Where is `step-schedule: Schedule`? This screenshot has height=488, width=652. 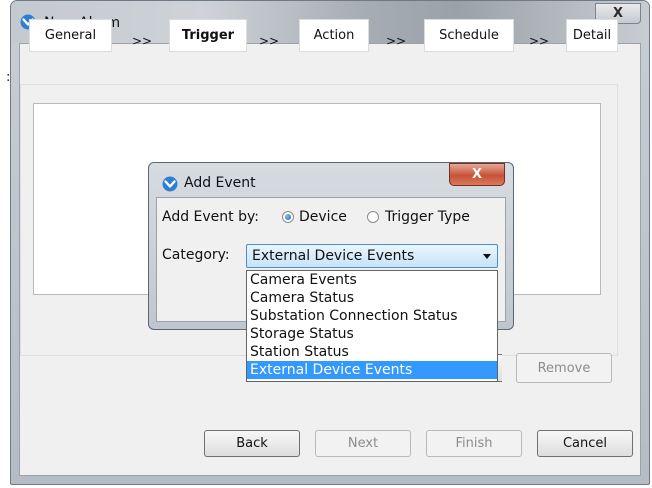
step-schedule: Schedule is located at coordinates (469, 35).